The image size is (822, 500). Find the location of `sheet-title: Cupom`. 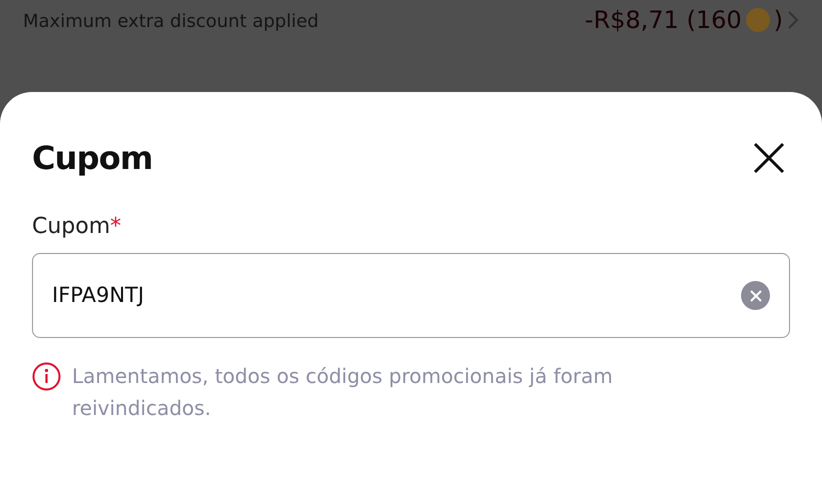

sheet-title: Cupom is located at coordinates (92, 158).